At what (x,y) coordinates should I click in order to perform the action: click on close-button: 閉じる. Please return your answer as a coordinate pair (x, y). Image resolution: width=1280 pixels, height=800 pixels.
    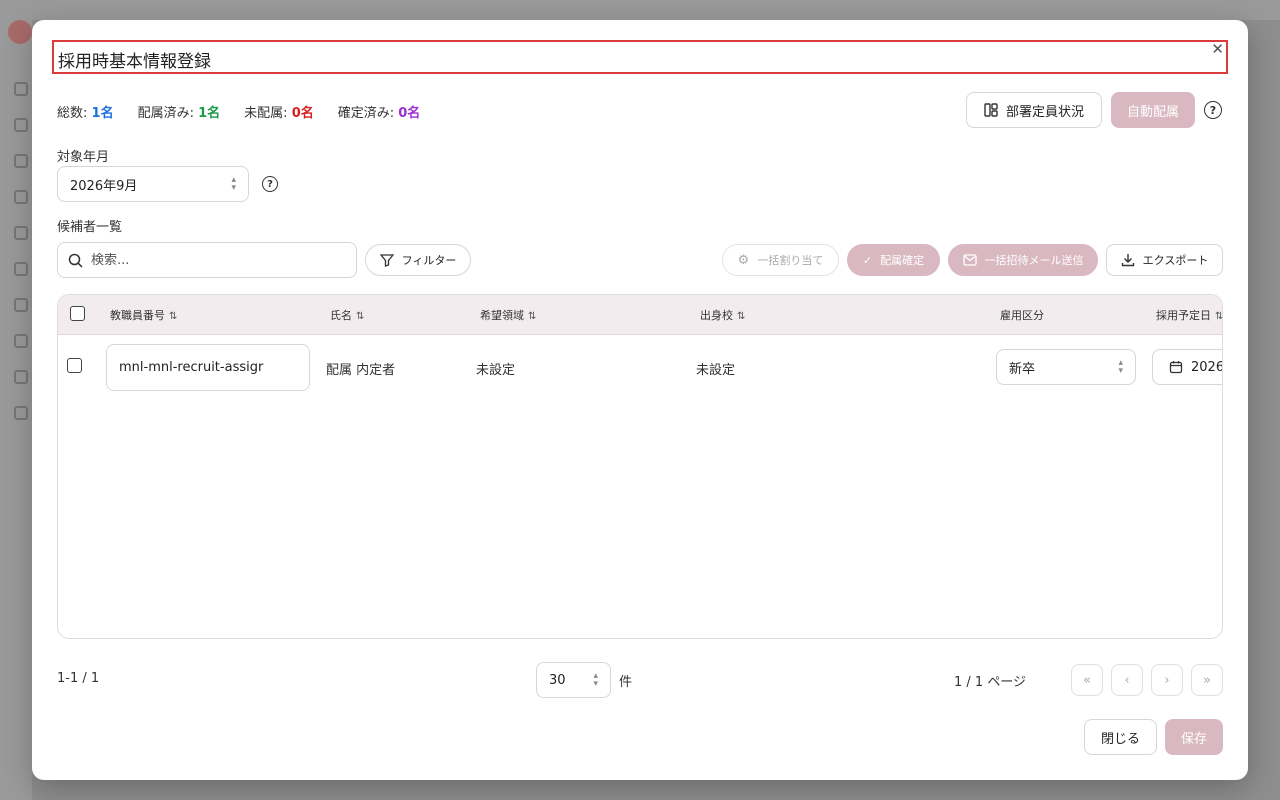
    Looking at the image, I should click on (1120, 737).